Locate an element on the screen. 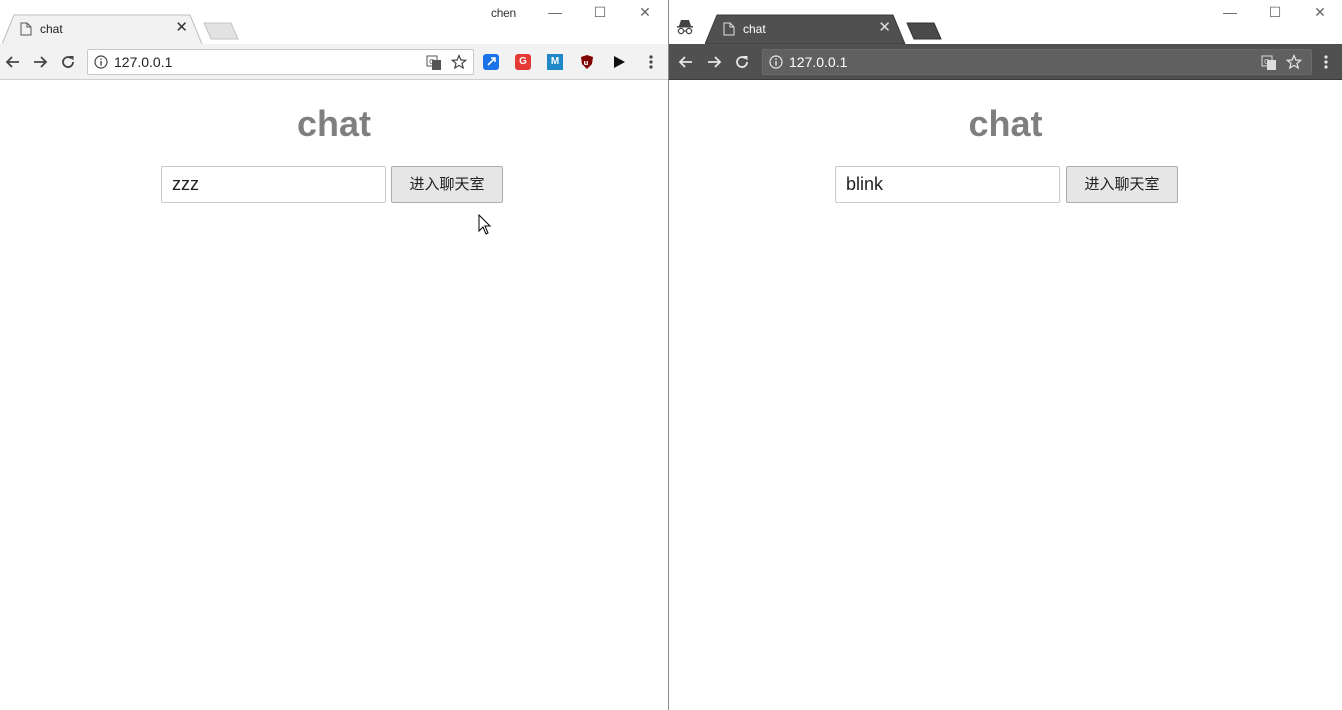  title-bar: chat ✕ chen — ☐ ✕ is located at coordinates (334, 22).